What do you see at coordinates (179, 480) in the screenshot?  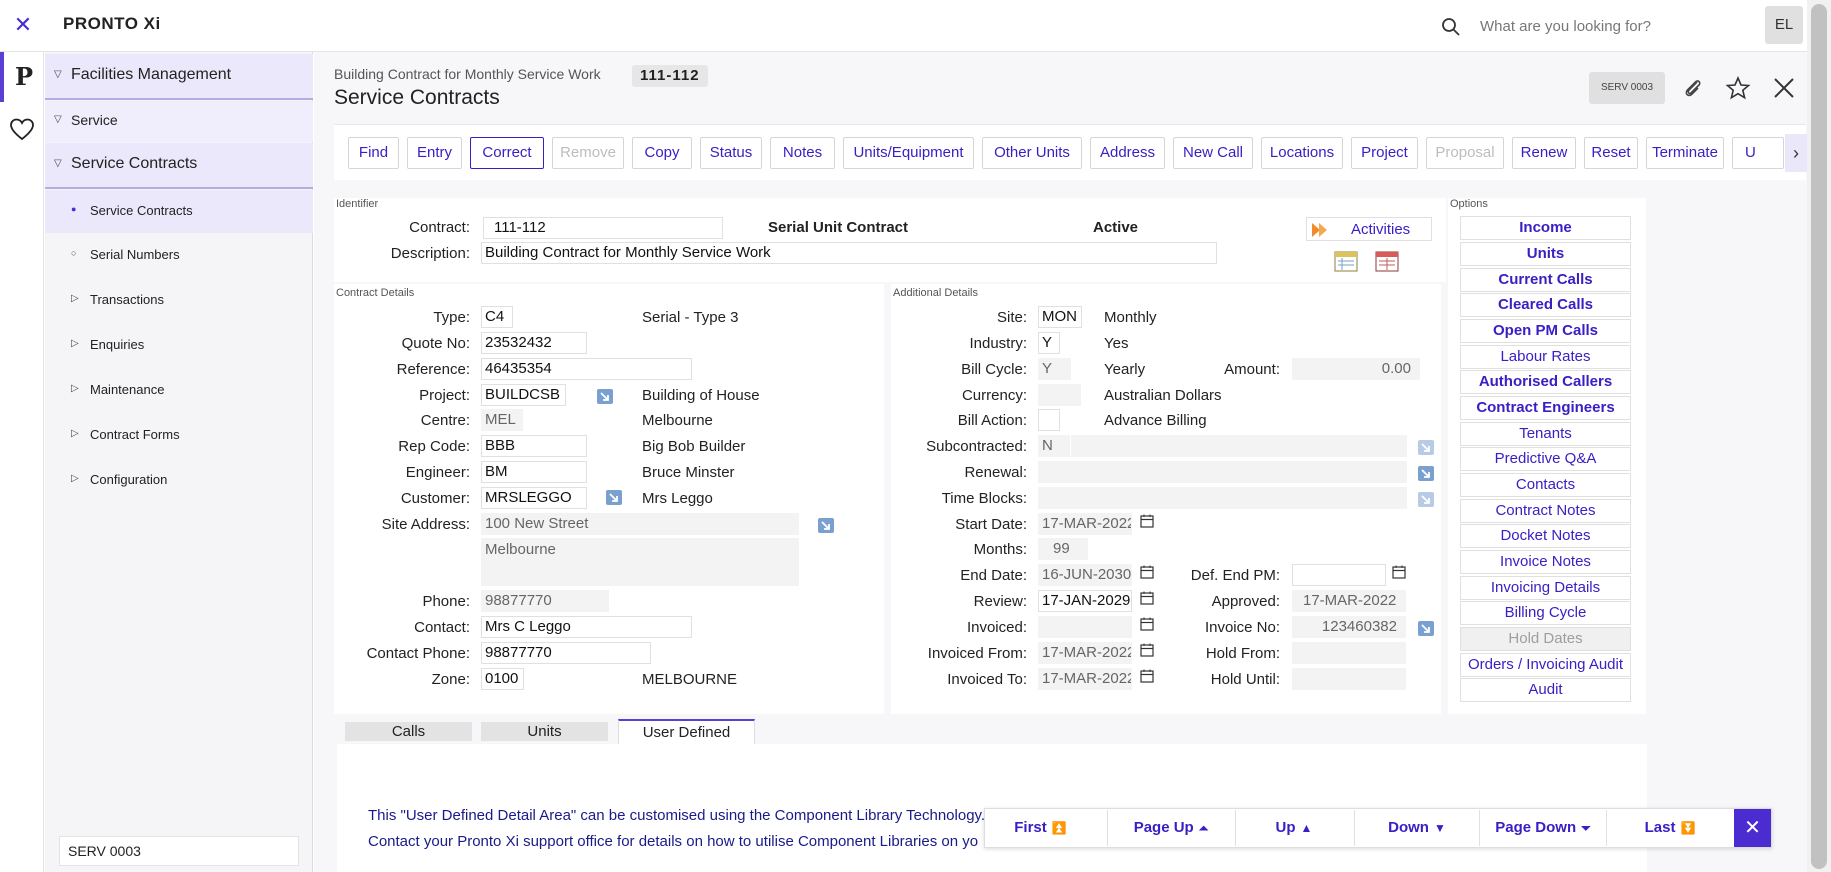 I see `sidebar-item-configuration: ▷ Configuration` at bounding box center [179, 480].